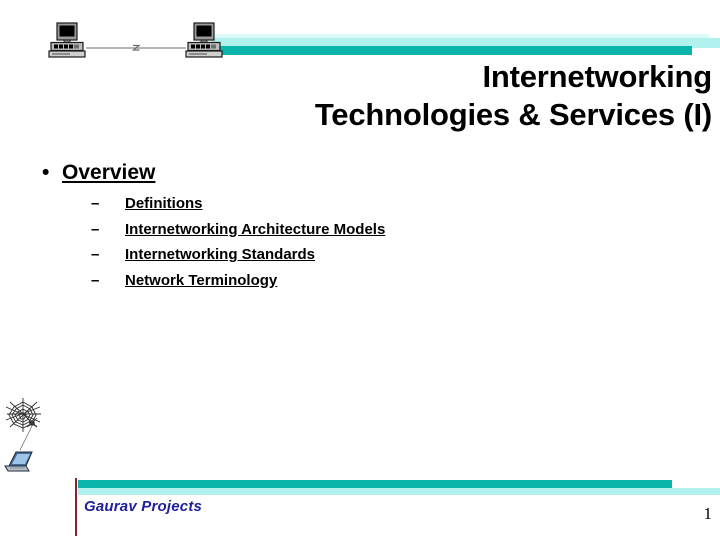 The height and width of the screenshot is (540, 720). What do you see at coordinates (143, 506) in the screenshot?
I see `footer-label: Gaurav Projects` at bounding box center [143, 506].